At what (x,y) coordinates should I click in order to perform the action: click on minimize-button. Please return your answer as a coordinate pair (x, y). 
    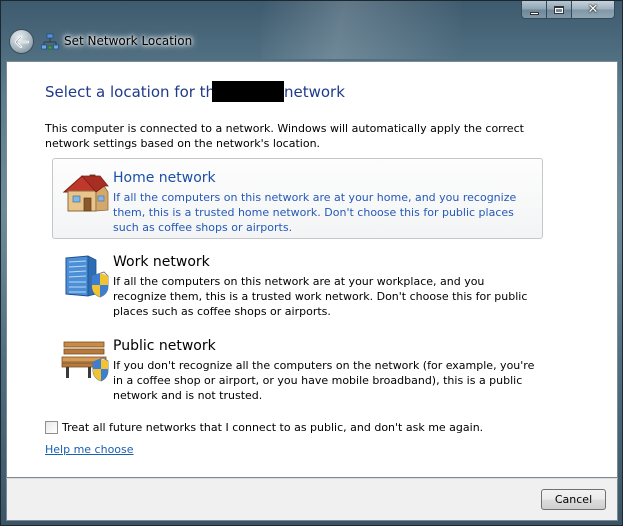
    Looking at the image, I should click on (534, 10).